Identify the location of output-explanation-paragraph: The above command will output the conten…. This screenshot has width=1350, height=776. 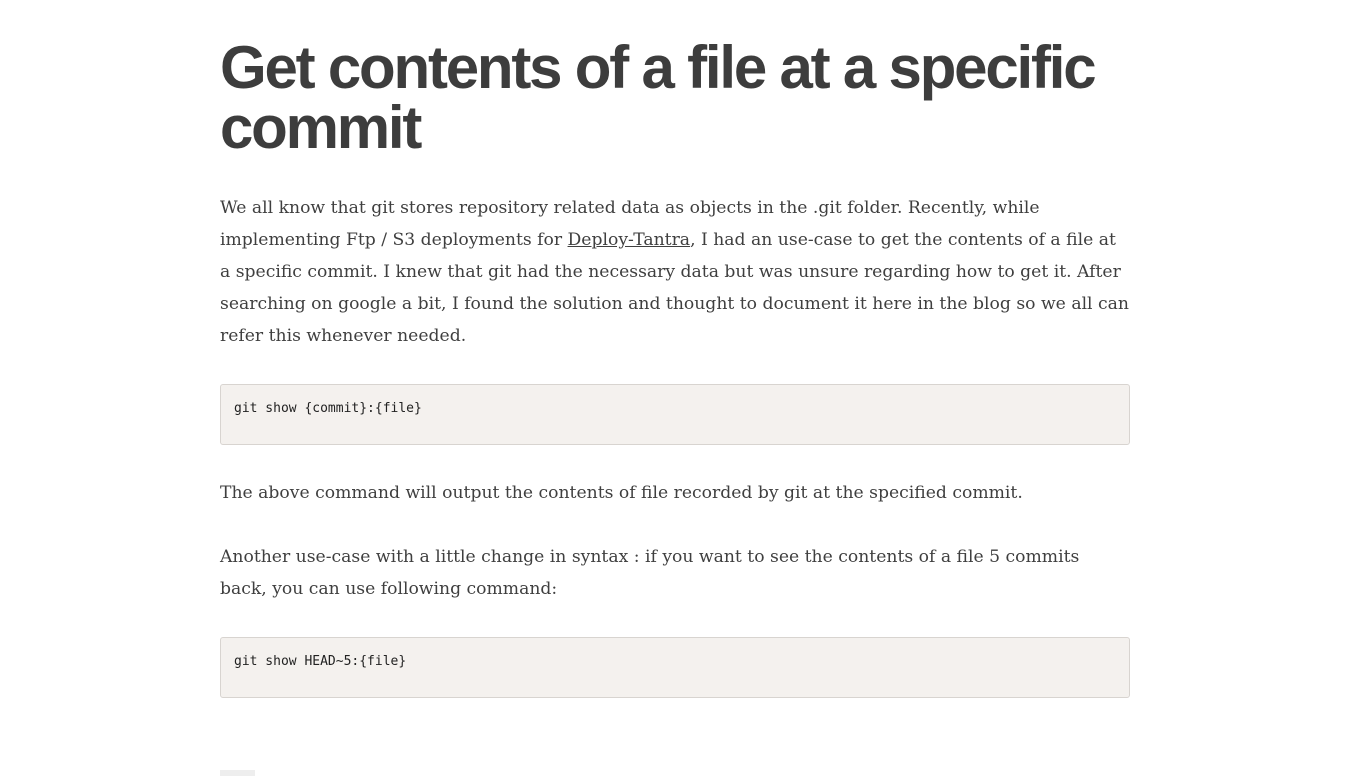
(621, 493).